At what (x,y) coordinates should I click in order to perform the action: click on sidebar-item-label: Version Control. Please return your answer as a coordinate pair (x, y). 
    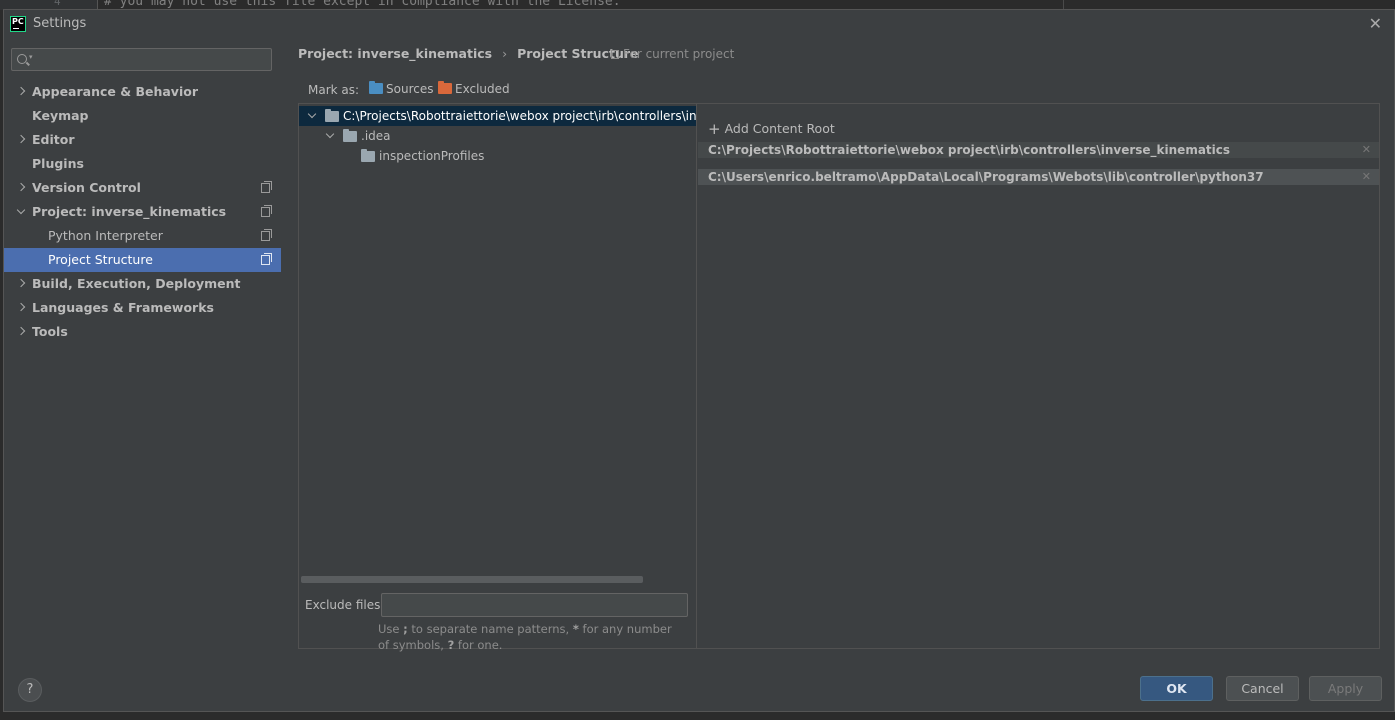
    Looking at the image, I should click on (86, 187).